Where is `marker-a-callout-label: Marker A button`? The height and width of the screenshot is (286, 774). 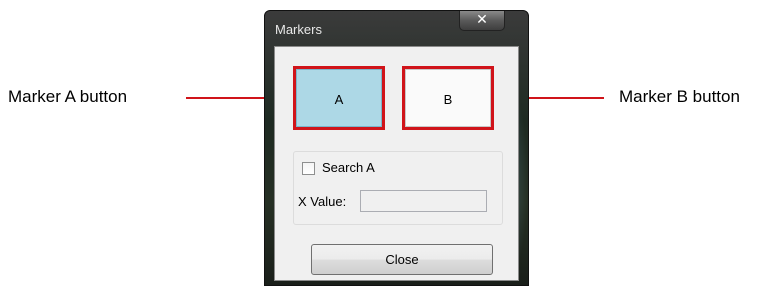
marker-a-callout-label: Marker A button is located at coordinates (68, 96).